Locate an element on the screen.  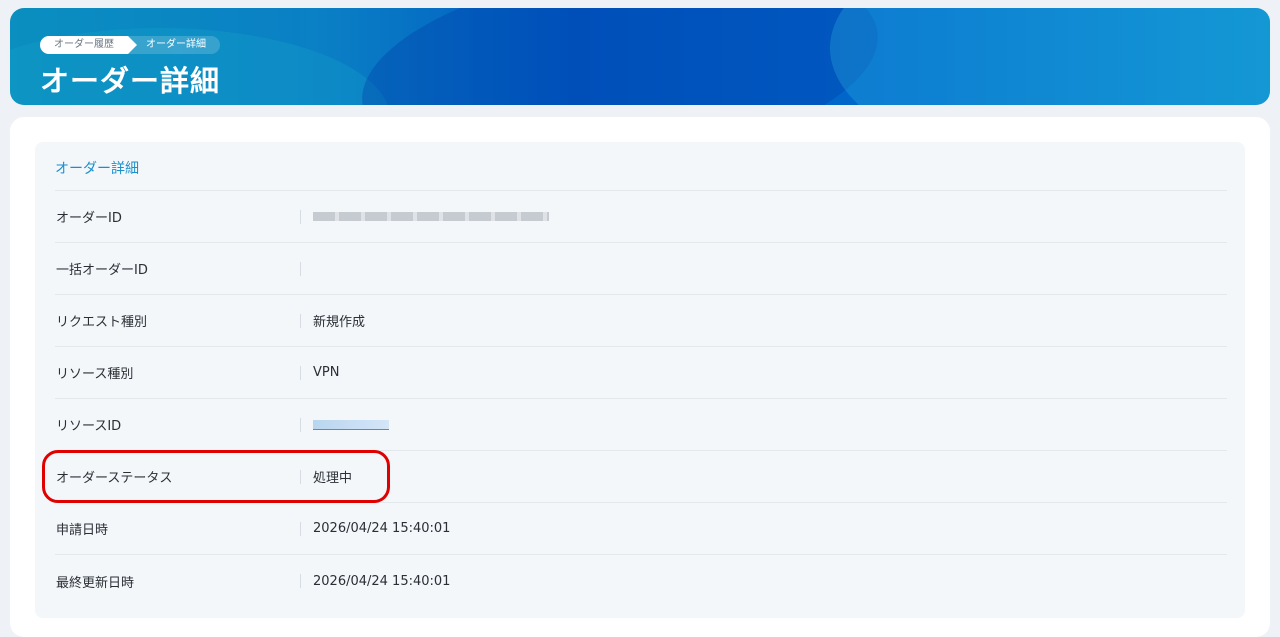
detail-row-request-type: リクエスト種別 新規作成 is located at coordinates (641, 321).